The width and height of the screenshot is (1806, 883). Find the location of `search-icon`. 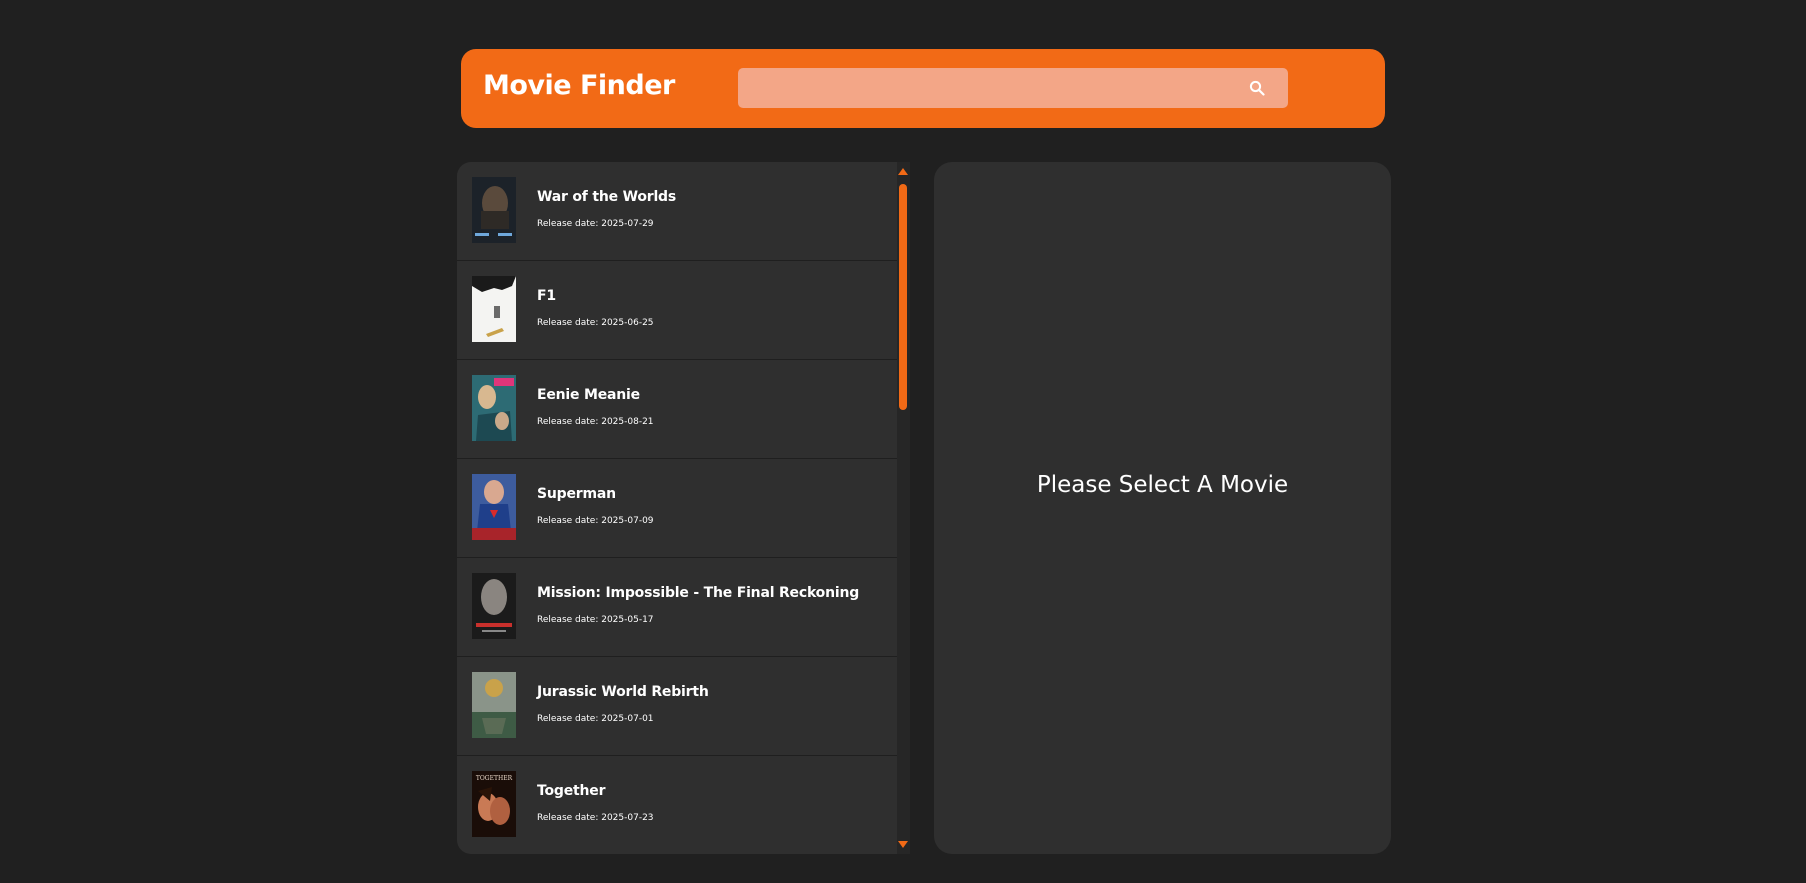

search-icon is located at coordinates (1257, 88).